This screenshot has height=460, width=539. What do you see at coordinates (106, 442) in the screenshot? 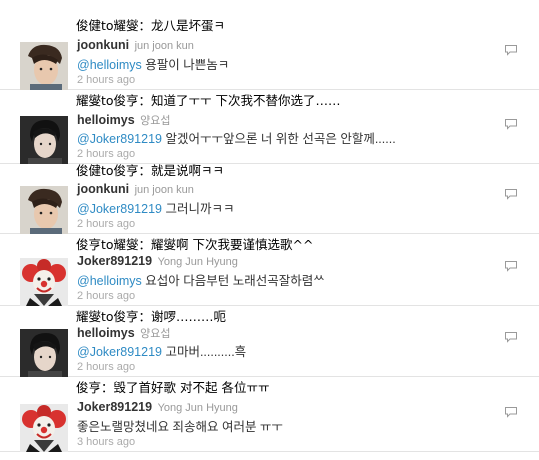
I see `timestamp-link: 3 hours ago` at bounding box center [106, 442].